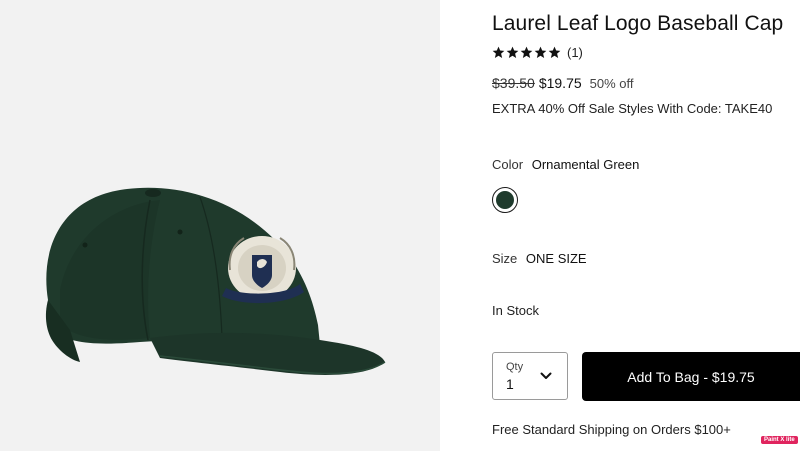  I want to click on shipping-info: Free Standard Shipping on Orders $100+, so click(611, 429).